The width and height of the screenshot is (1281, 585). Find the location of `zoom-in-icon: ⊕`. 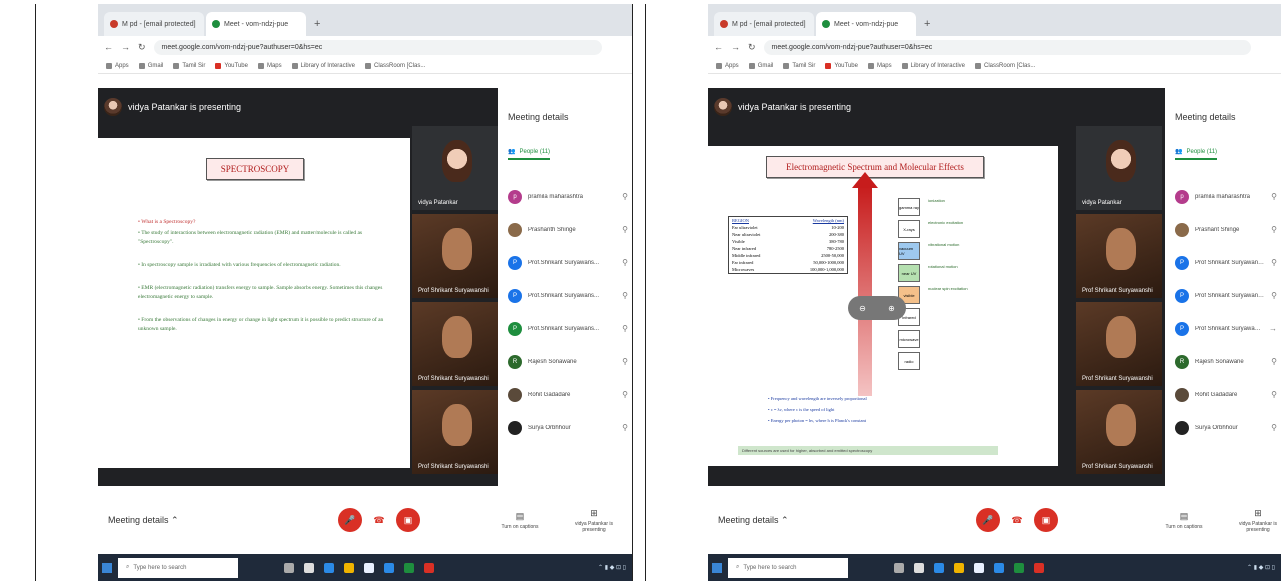

zoom-in-icon: ⊕ is located at coordinates (891, 308).